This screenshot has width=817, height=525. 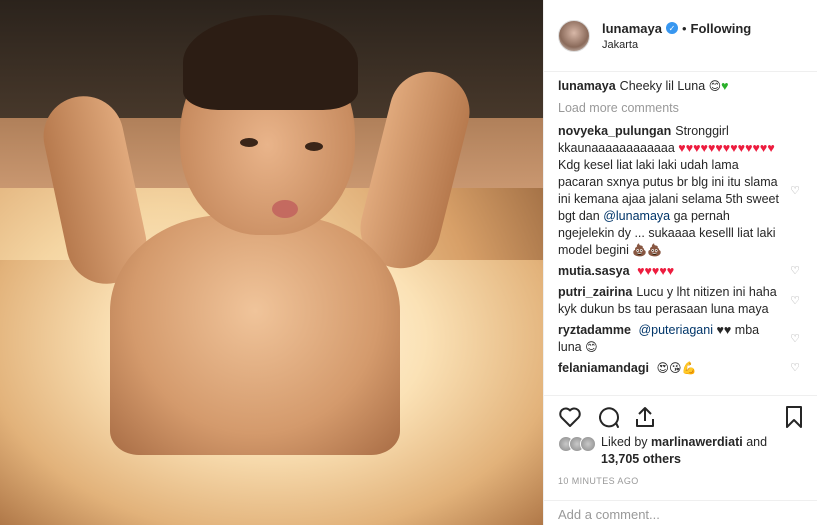 What do you see at coordinates (594, 271) in the screenshot?
I see `comment-username: mutia.sasya` at bounding box center [594, 271].